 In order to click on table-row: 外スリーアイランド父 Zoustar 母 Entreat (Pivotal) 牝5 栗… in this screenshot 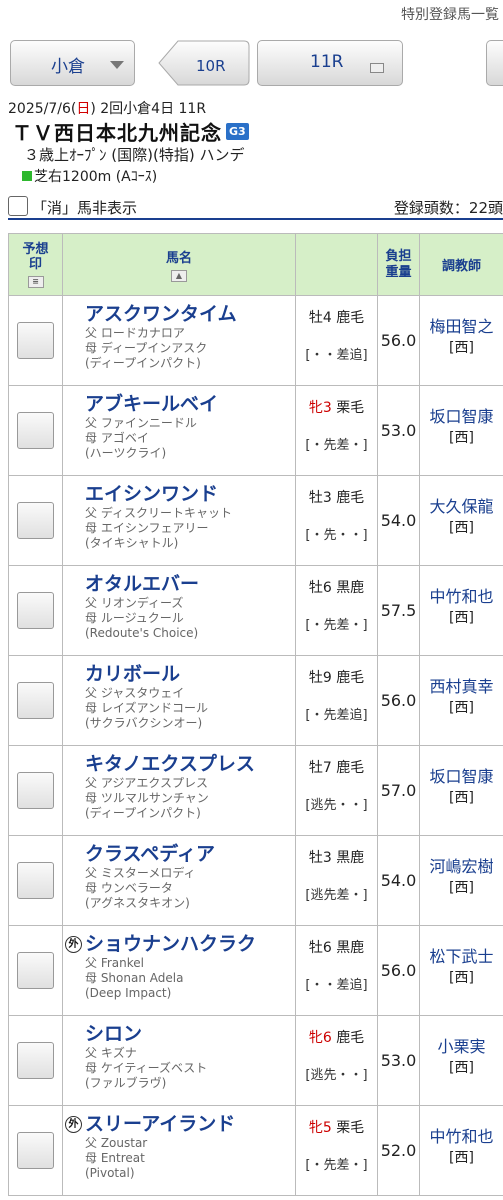, I will do `click(255, 1150)`.